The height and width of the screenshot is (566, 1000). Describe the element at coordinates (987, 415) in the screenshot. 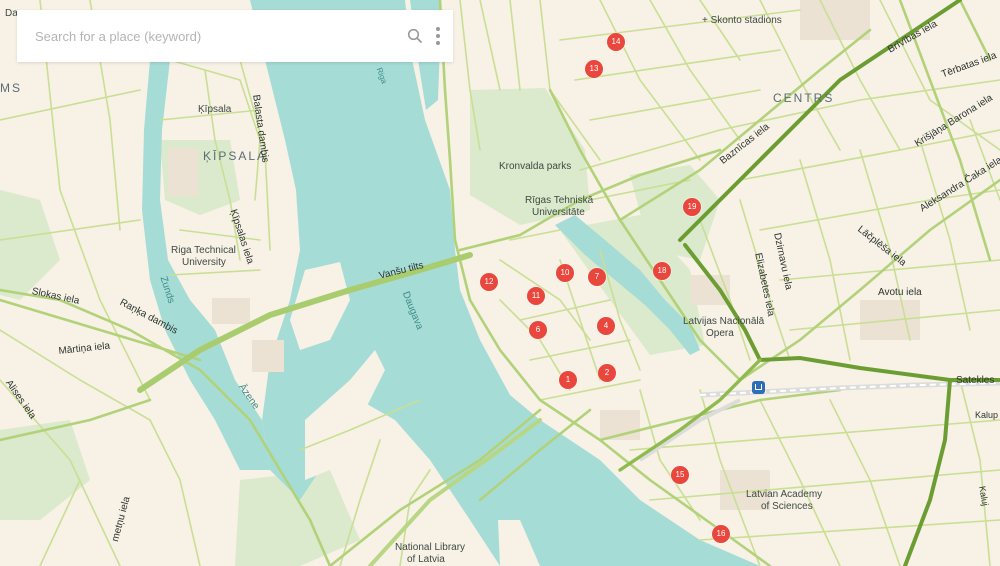

I see `road-label-kalup: Kalup` at that location.